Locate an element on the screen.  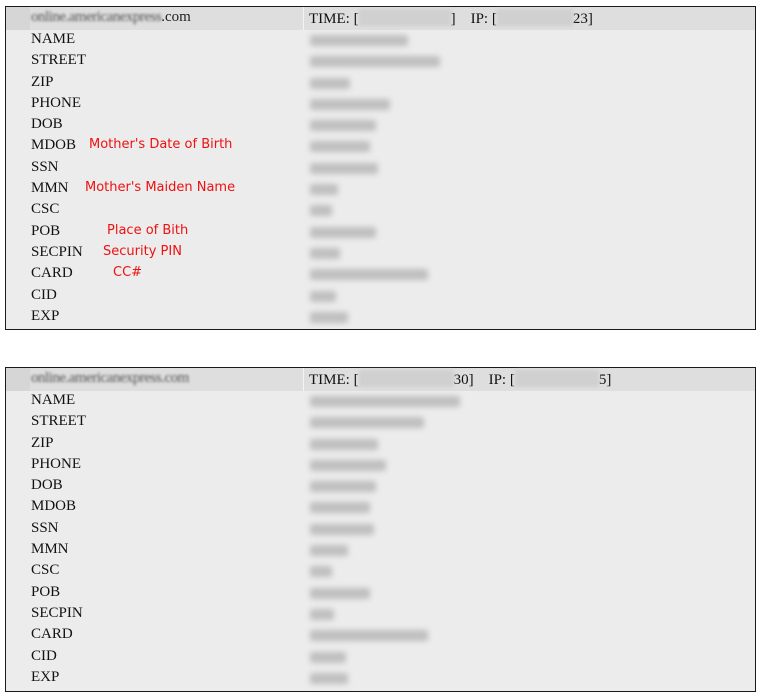
field-label: MDOB is located at coordinates (54, 145).